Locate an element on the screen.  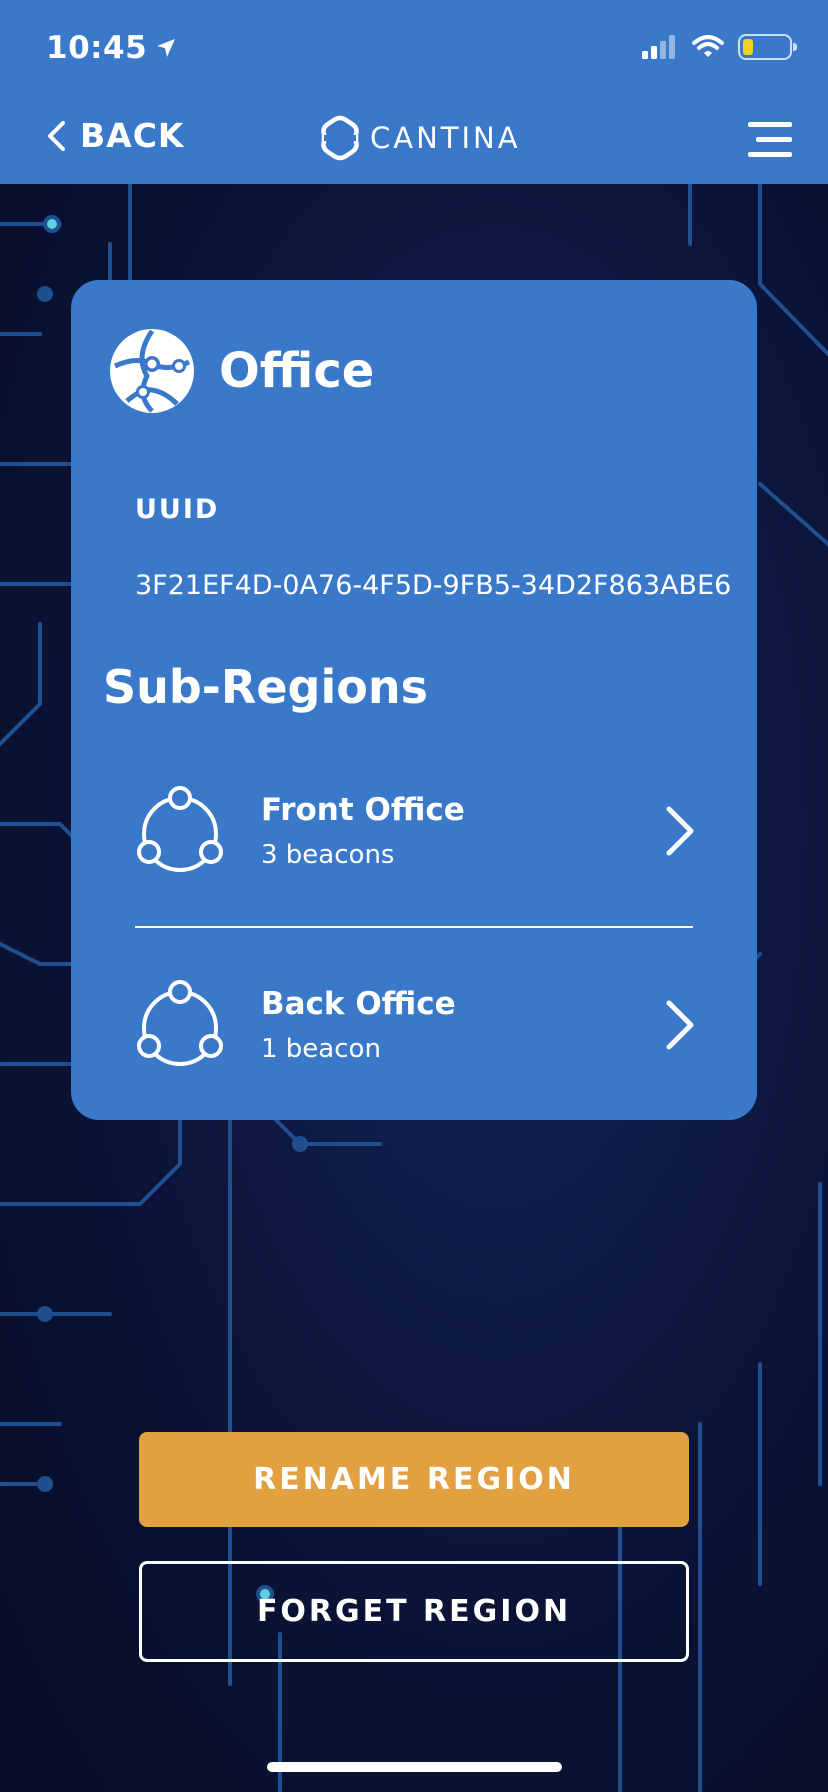
sub-region-item-back-office: Back Office 1 beacon is located at coordinates (415, 1025).